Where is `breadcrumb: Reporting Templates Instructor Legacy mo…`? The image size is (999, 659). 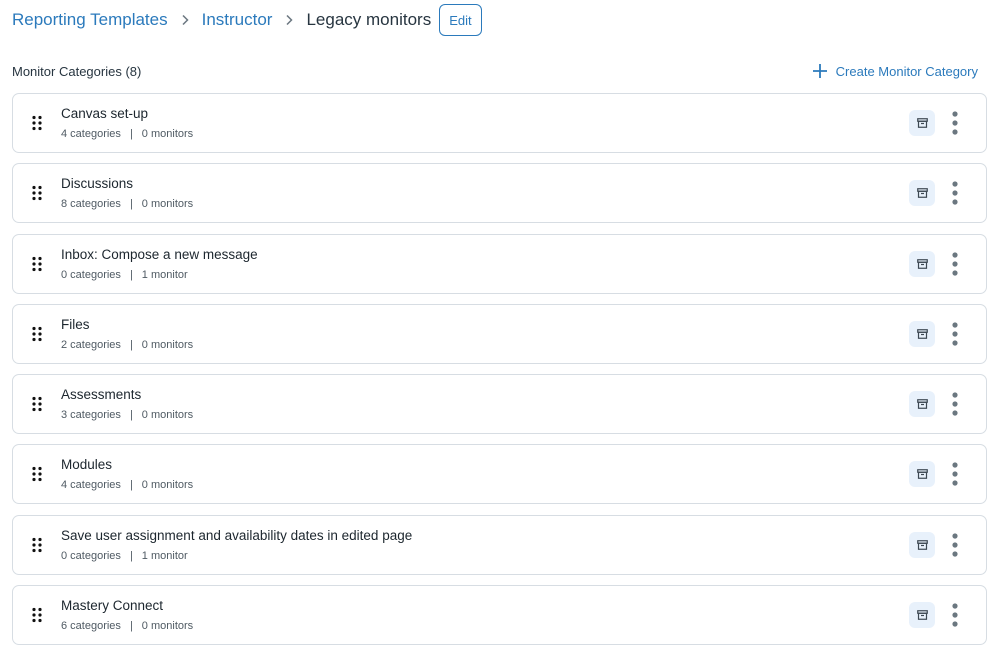
breadcrumb: Reporting Templates Instructor Legacy mo… is located at coordinates (247, 20).